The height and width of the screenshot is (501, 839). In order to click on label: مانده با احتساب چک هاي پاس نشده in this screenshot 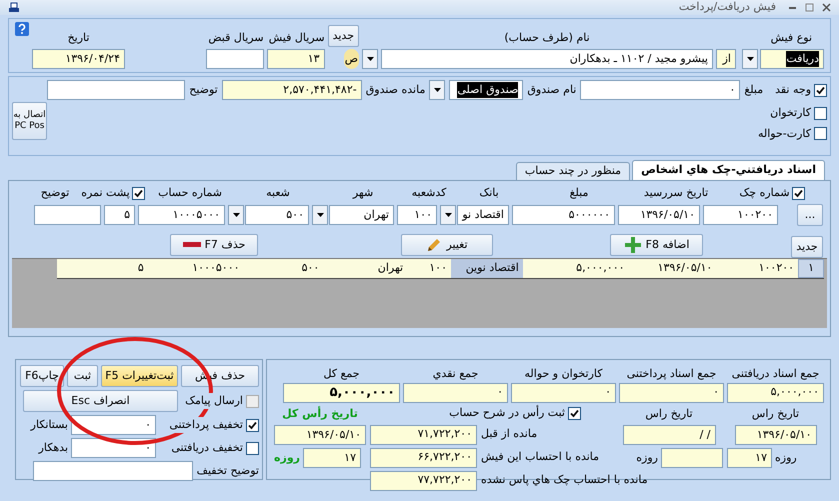, I will do `click(565, 480)`.